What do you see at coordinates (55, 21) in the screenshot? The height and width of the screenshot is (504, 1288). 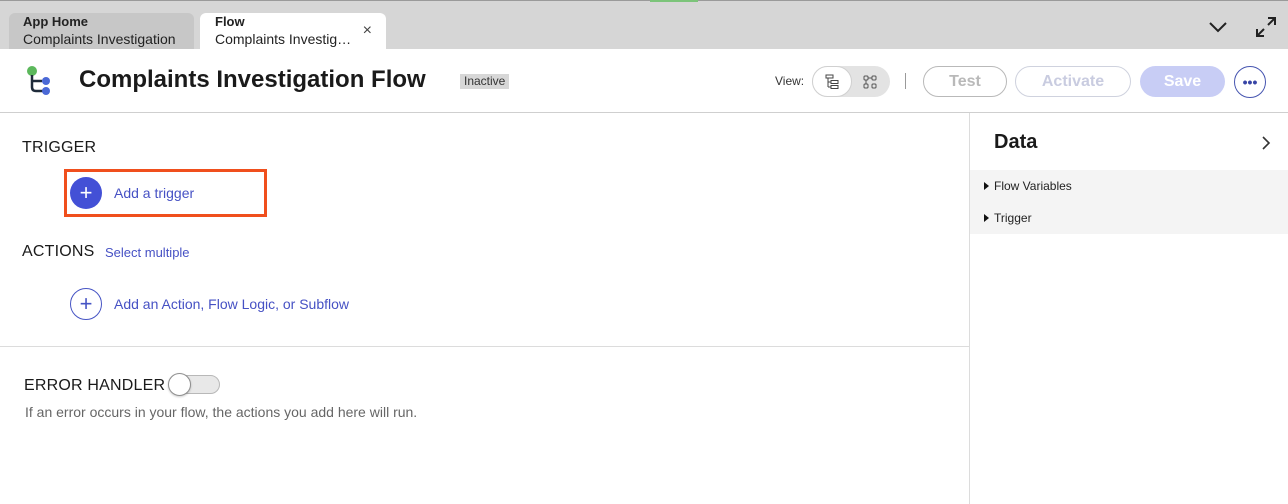 I see `tab-app-home-label: App Home` at bounding box center [55, 21].